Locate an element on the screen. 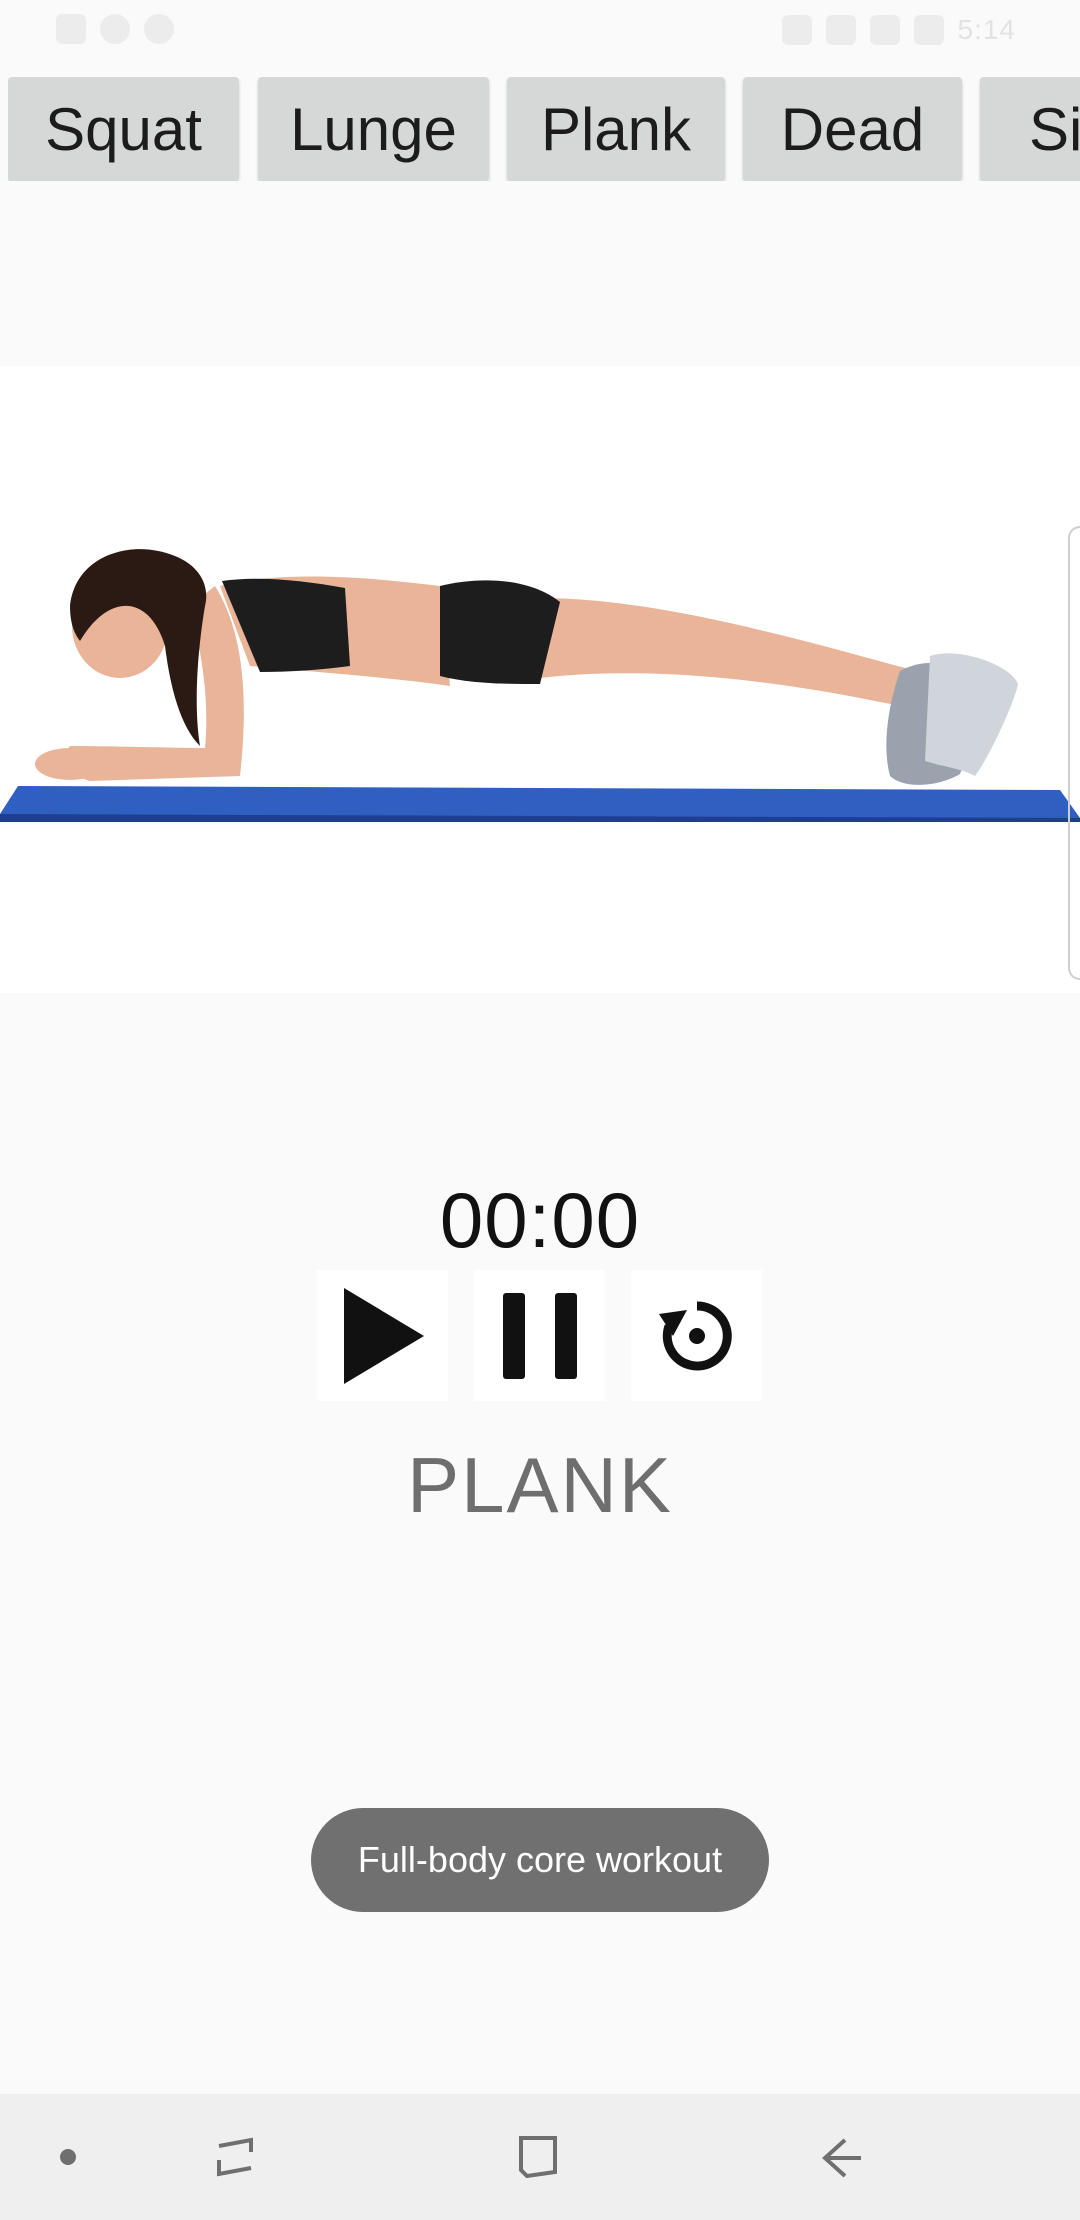  toast-message: Full-body core workout is located at coordinates (540, 1860).